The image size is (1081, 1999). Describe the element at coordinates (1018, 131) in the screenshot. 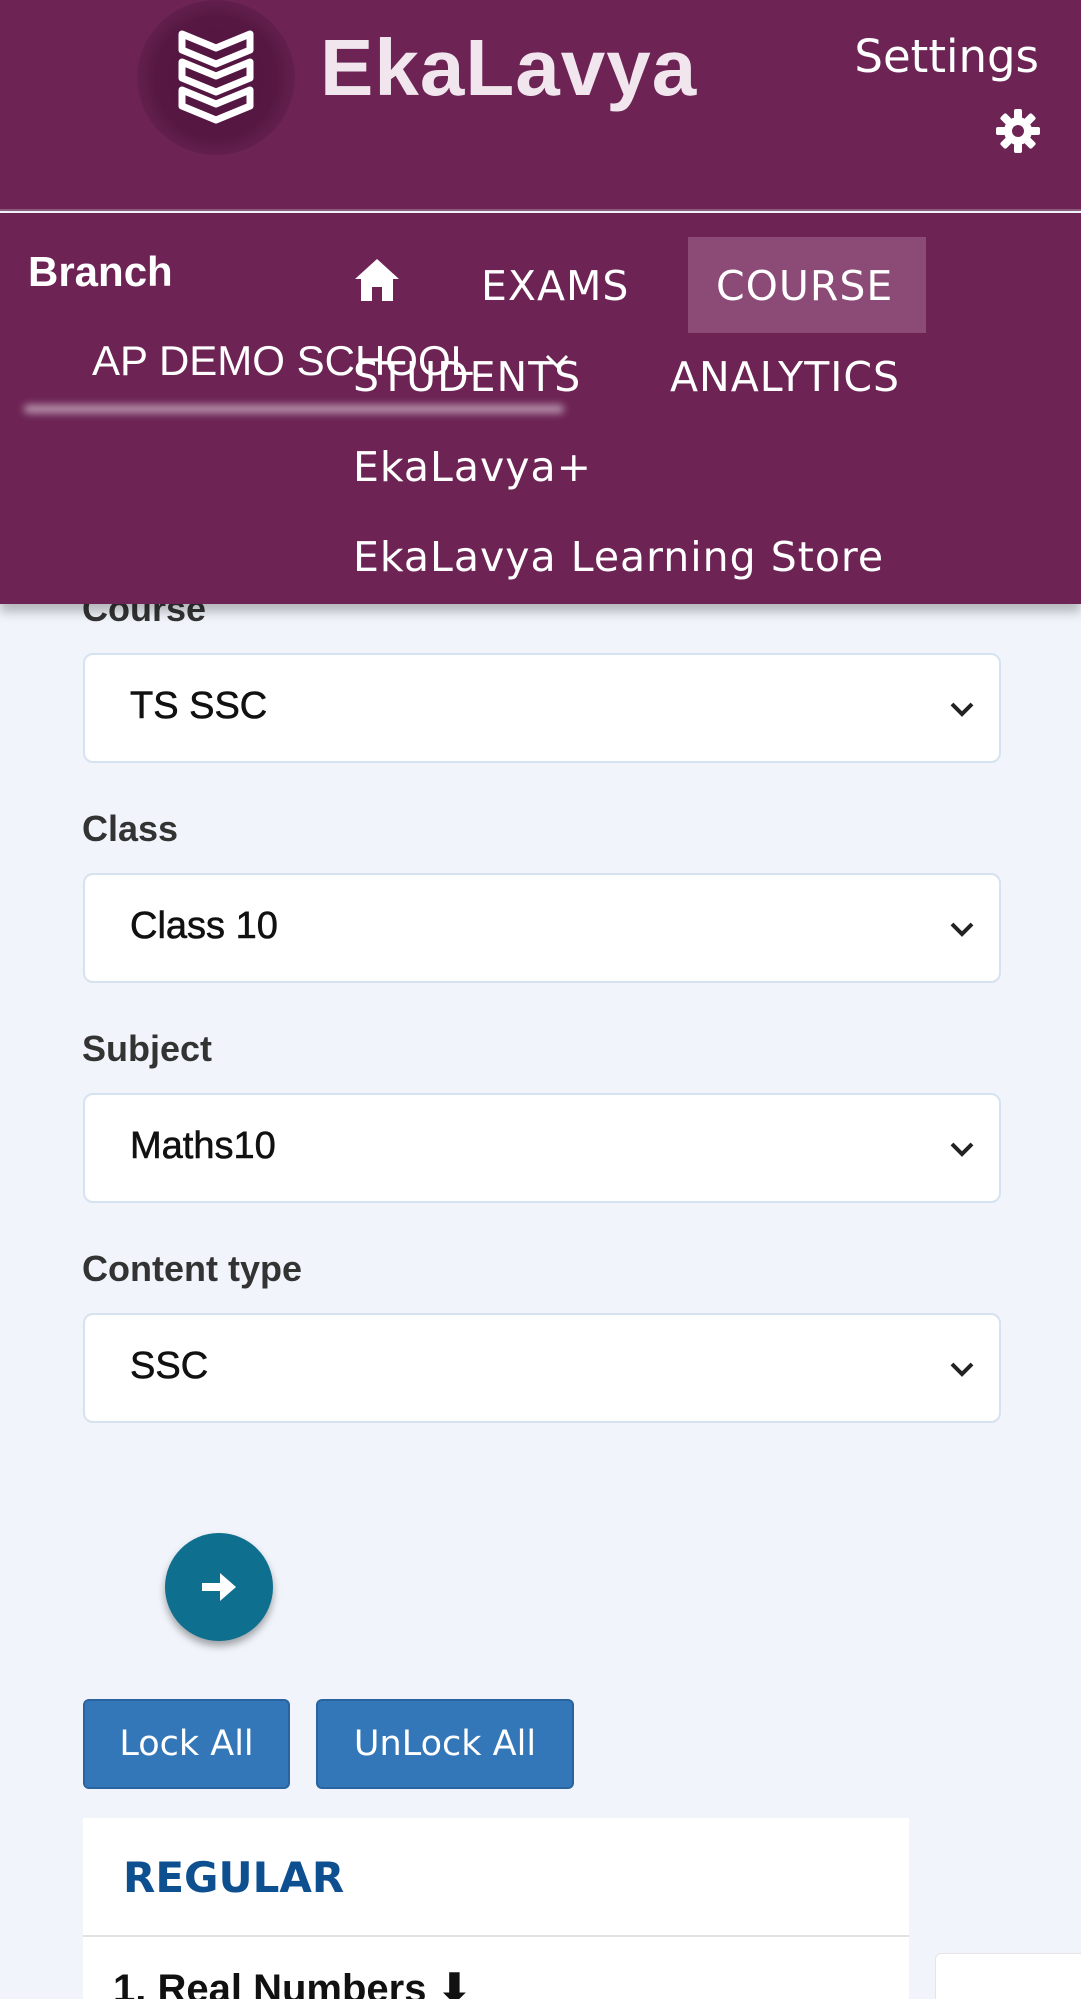

I see `gear-icon` at that location.